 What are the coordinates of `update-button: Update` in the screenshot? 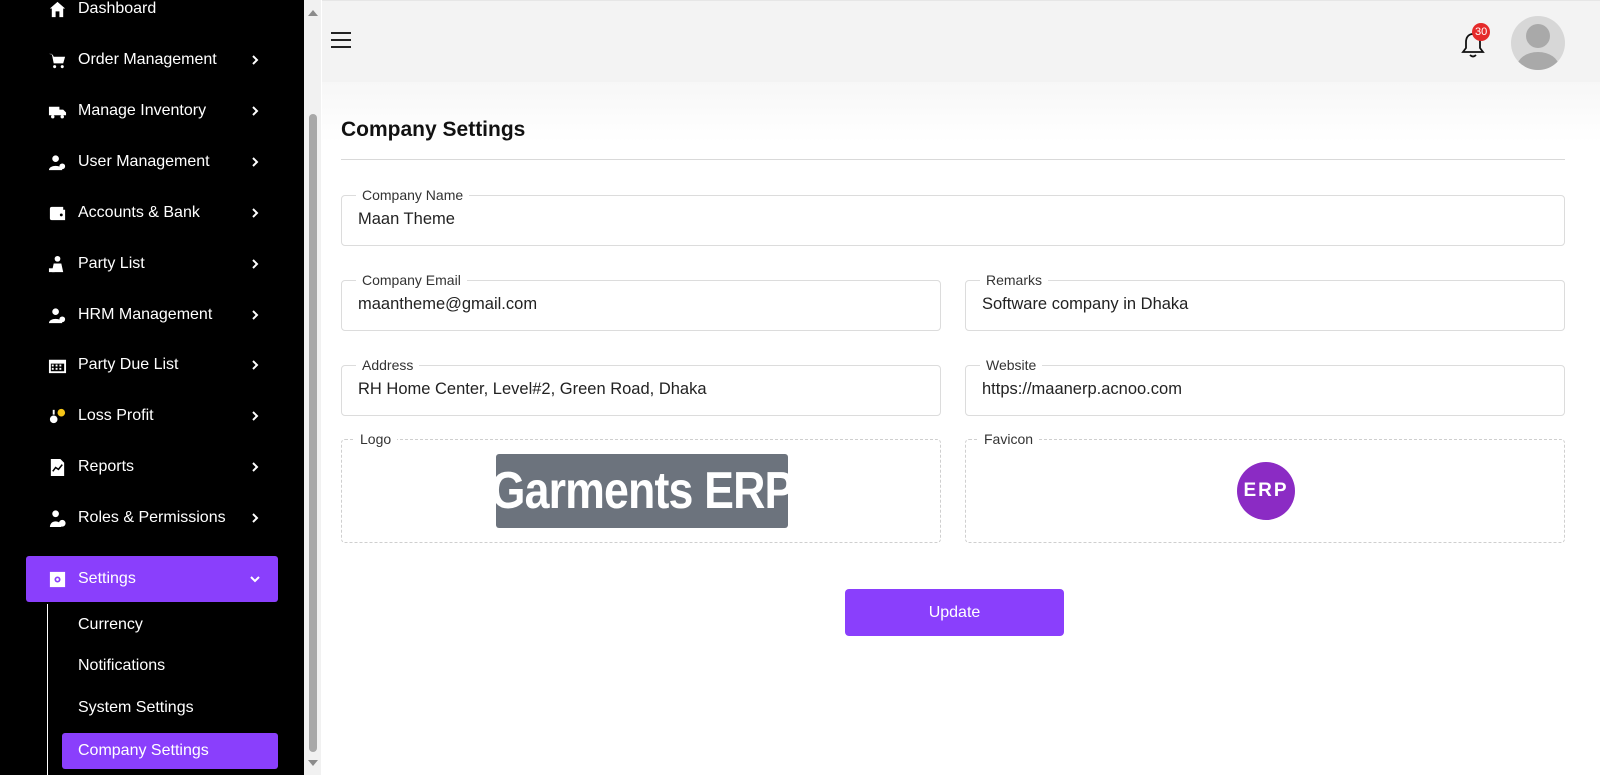 It's located at (954, 612).